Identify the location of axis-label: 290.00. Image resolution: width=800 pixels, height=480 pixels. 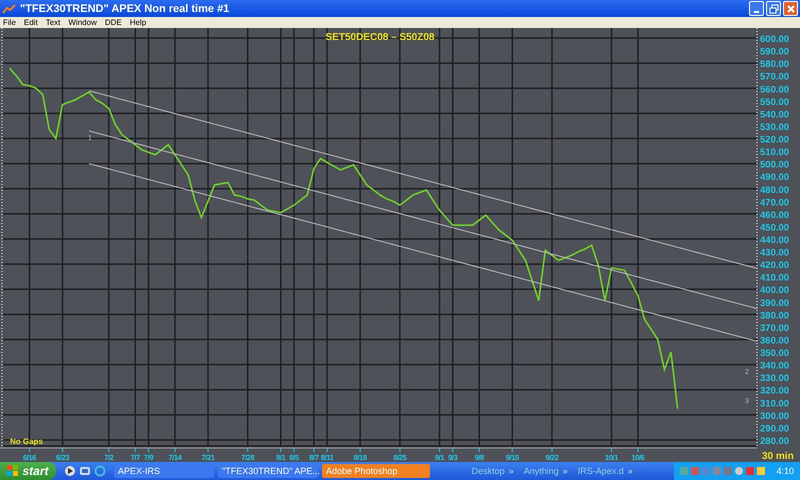
(775, 428).